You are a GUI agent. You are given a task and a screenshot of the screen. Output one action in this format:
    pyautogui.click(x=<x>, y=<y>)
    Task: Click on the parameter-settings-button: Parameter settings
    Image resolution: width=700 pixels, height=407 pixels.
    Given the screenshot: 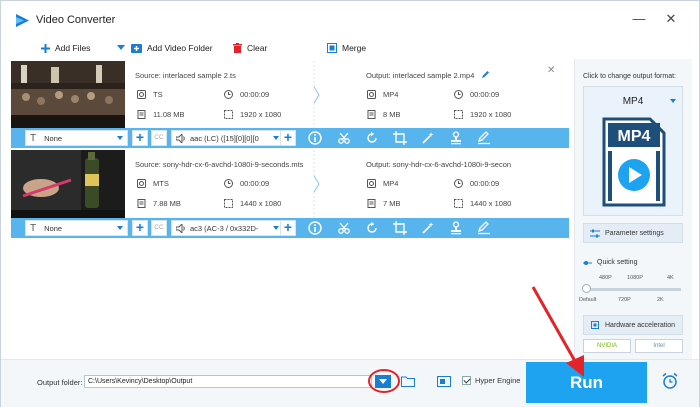 What is the action you would take?
    pyautogui.click(x=633, y=233)
    